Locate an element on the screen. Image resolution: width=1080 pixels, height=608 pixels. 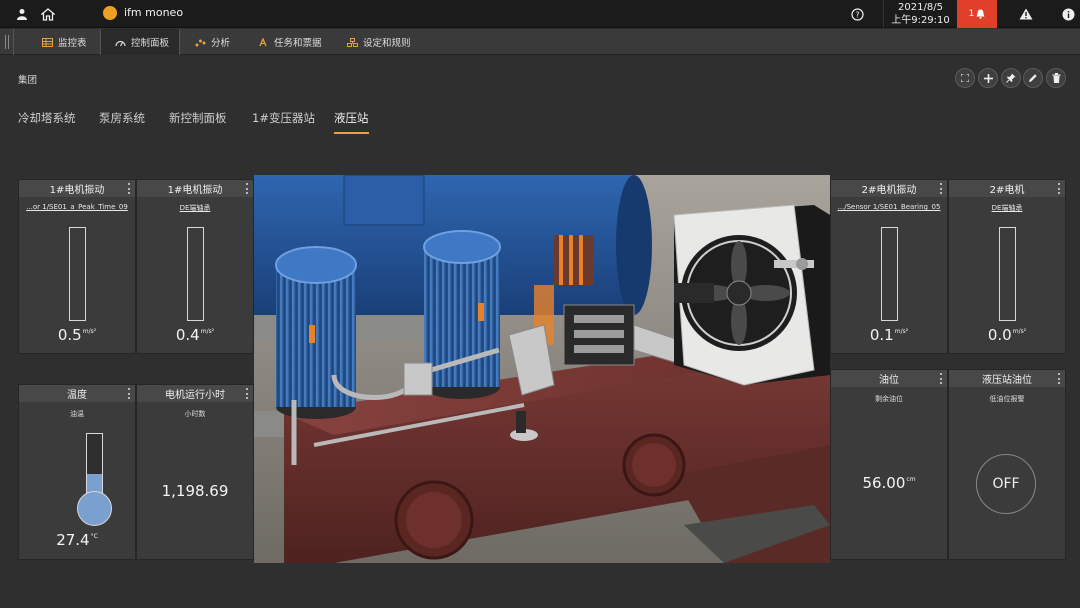
widget-subtitle: 低油位报警 is located at coordinates (1007, 399).